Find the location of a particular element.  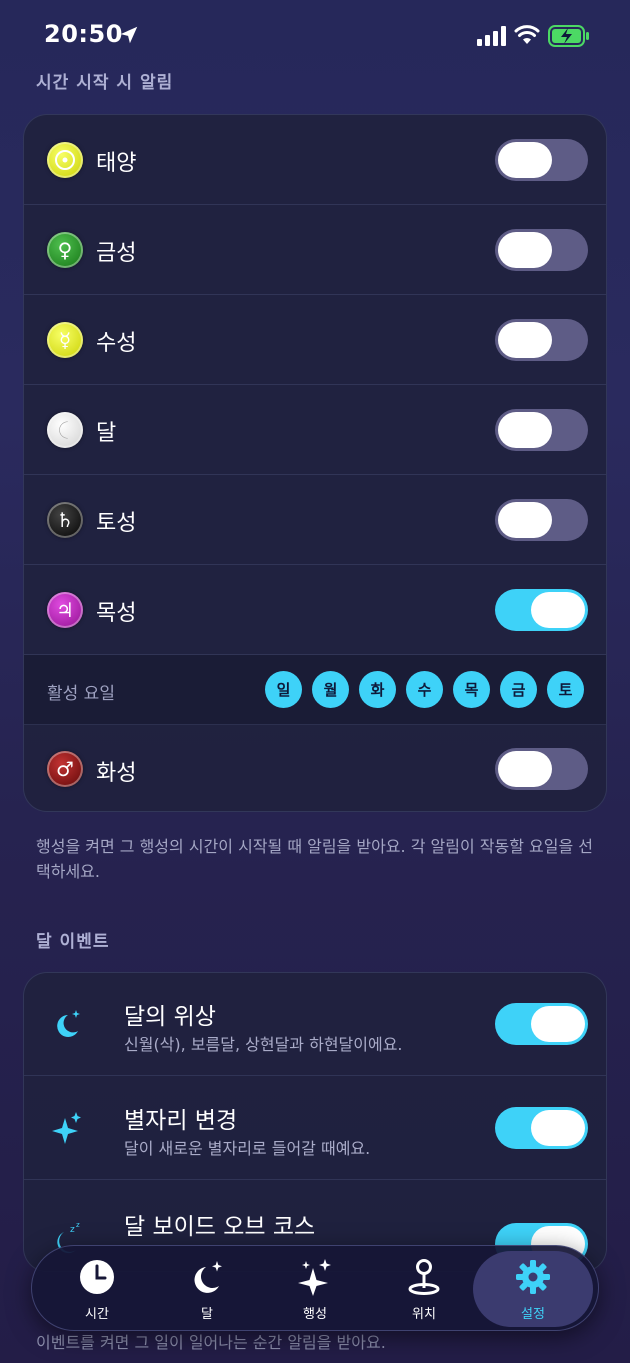

mars-toggle is located at coordinates (541, 769).